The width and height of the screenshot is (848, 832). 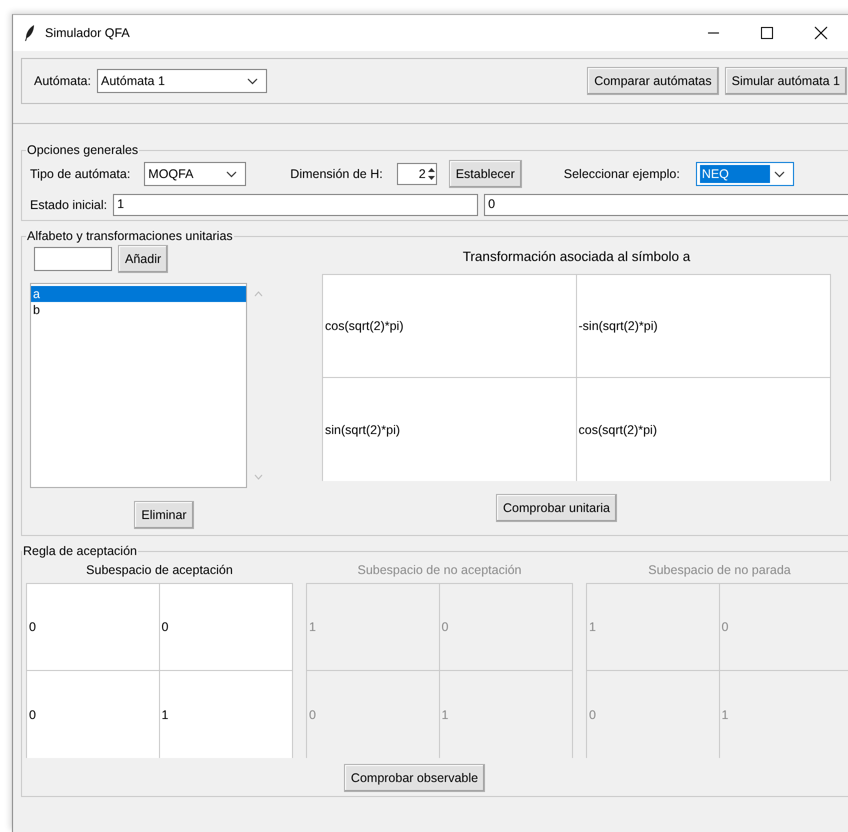 What do you see at coordinates (80, 551) in the screenshot?
I see `group-title: Regla de aceptación` at bounding box center [80, 551].